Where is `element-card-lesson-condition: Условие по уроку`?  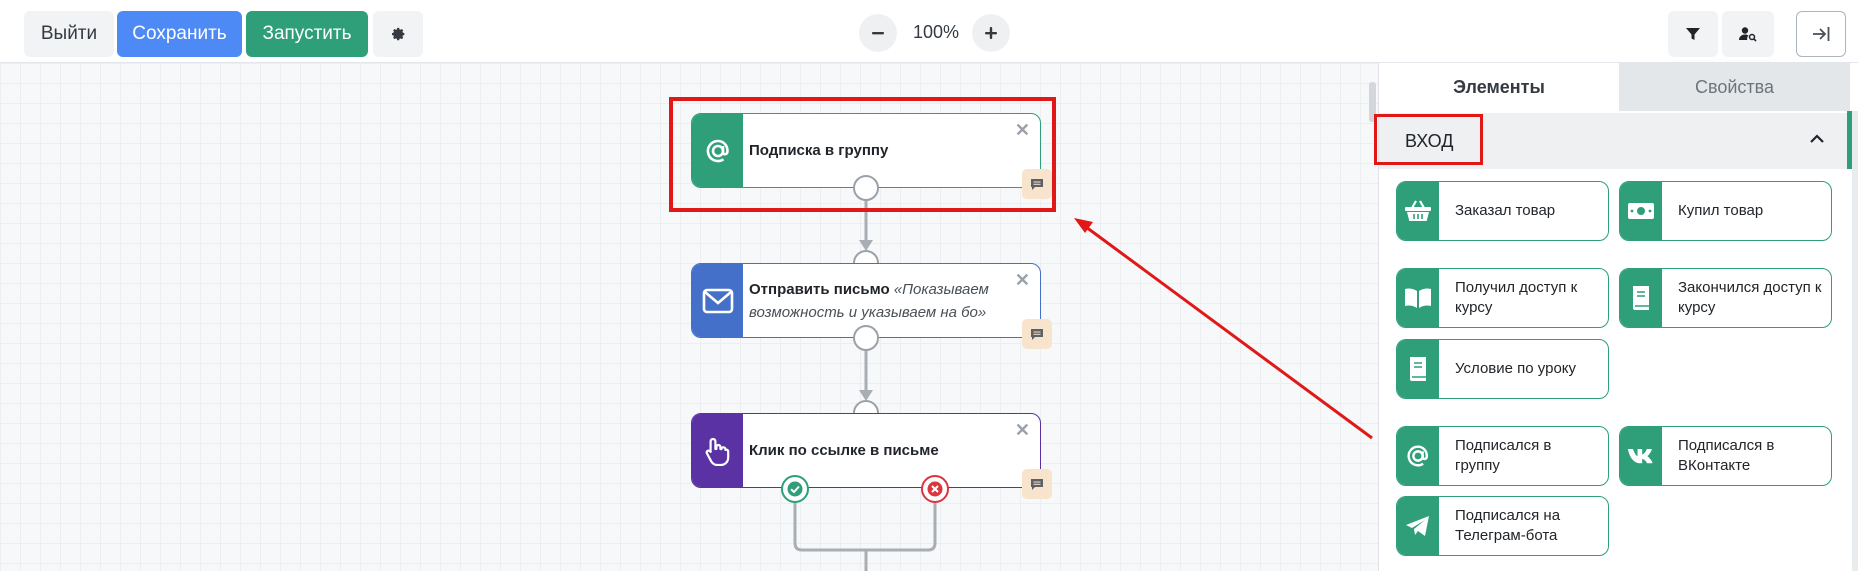 element-card-lesson-condition: Условие по уроку is located at coordinates (1502, 369).